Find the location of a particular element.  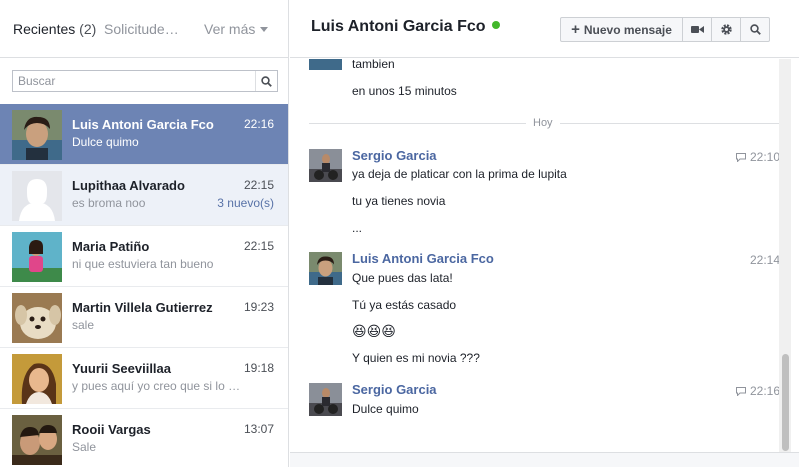

gear-icon is located at coordinates (726, 29).